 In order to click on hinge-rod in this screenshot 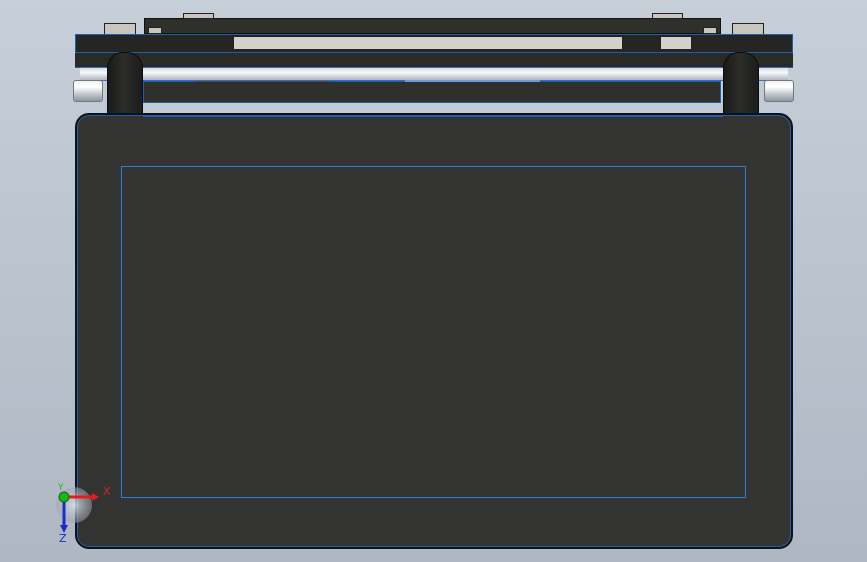, I will do `click(434, 74)`.